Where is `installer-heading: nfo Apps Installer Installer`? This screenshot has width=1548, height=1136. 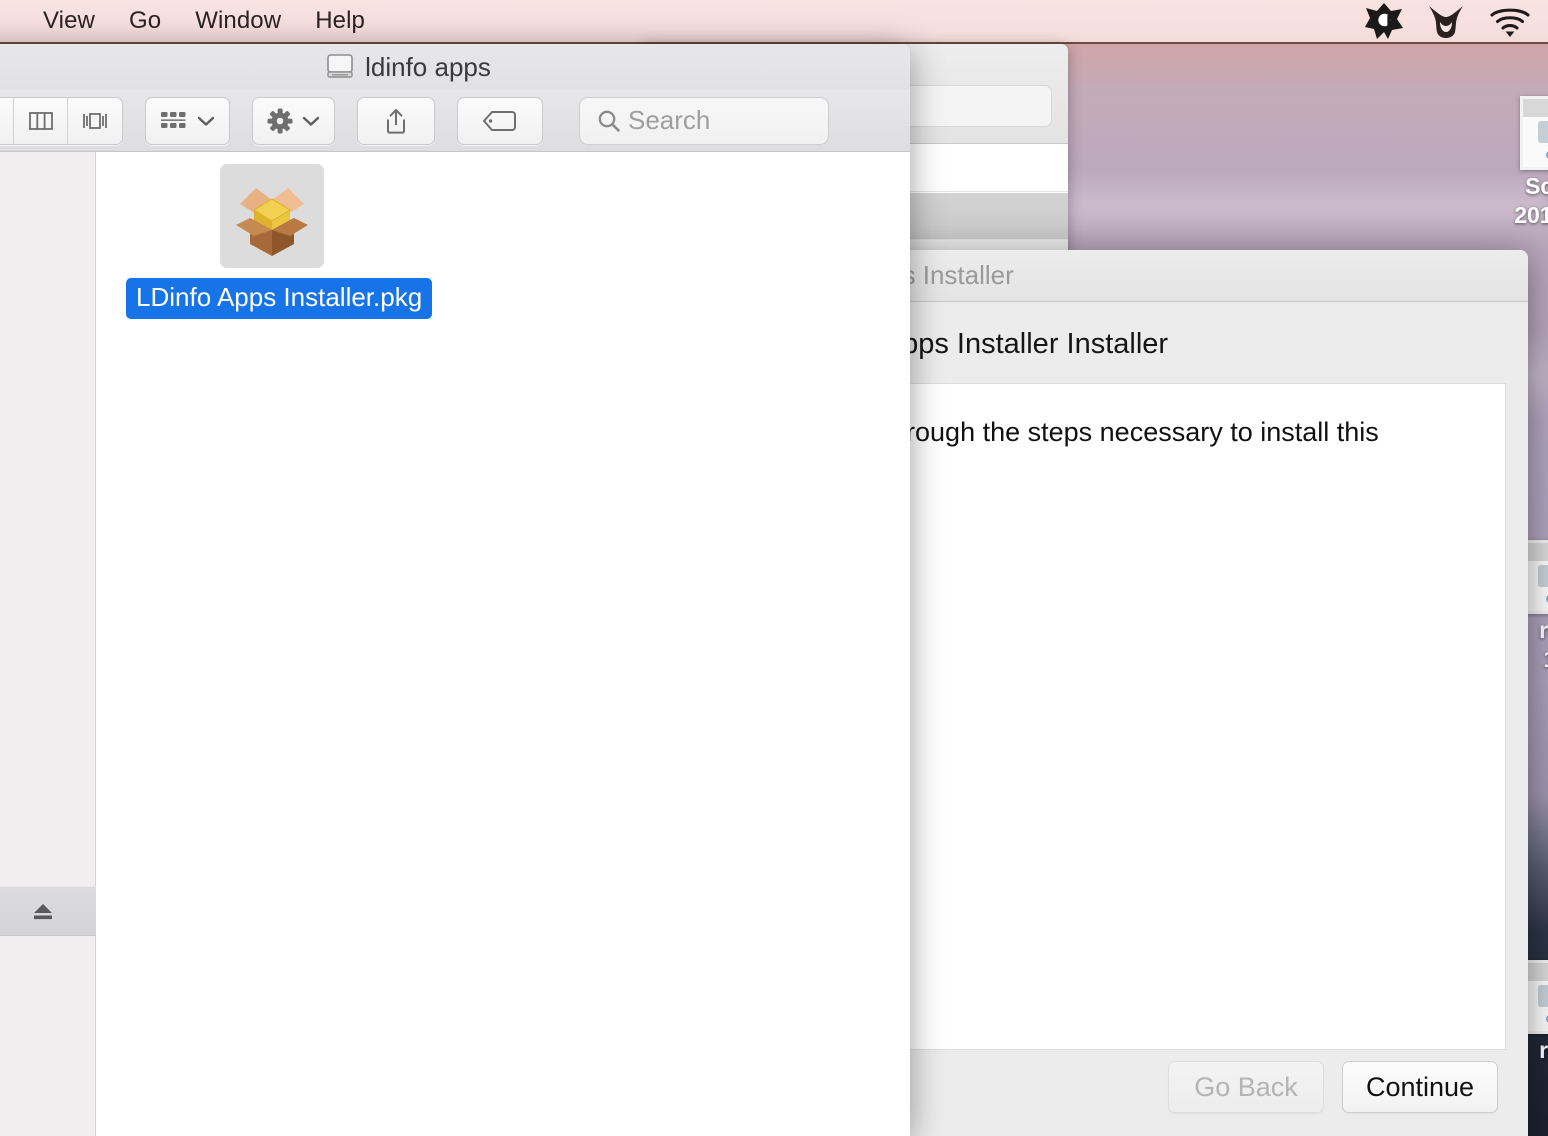
installer-heading: nfo Apps Installer Installer is located at coordinates (1002, 344).